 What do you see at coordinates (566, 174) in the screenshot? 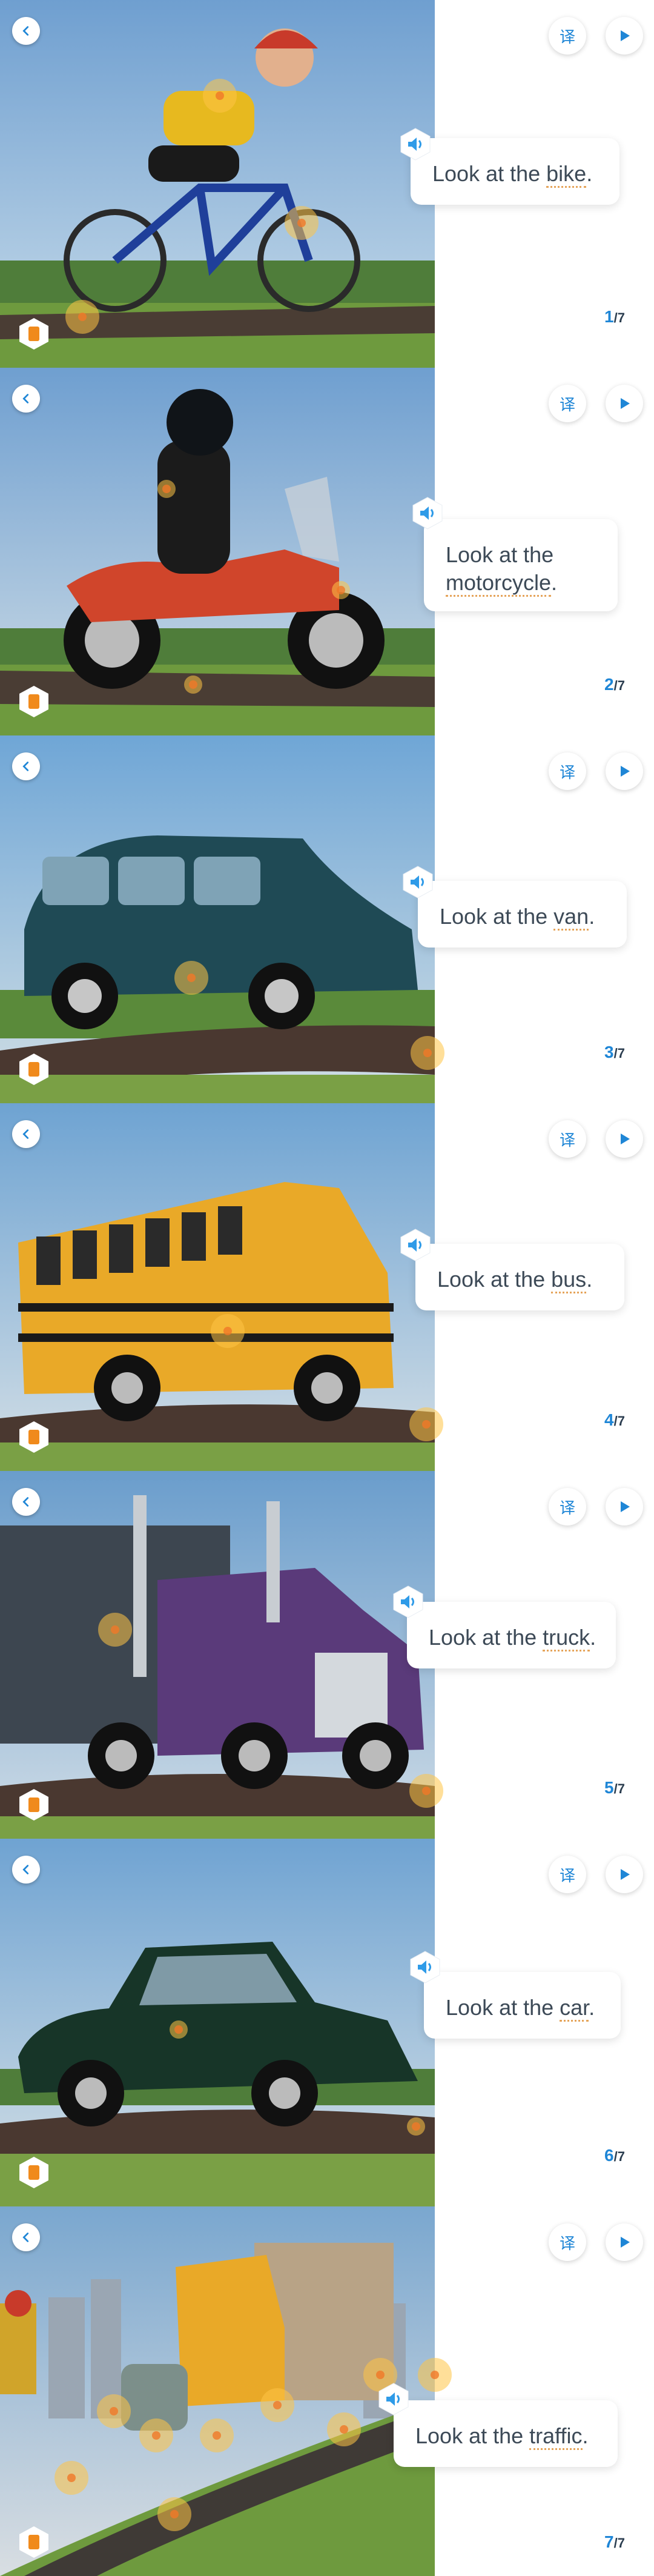
I see `keyword: bike` at bounding box center [566, 174].